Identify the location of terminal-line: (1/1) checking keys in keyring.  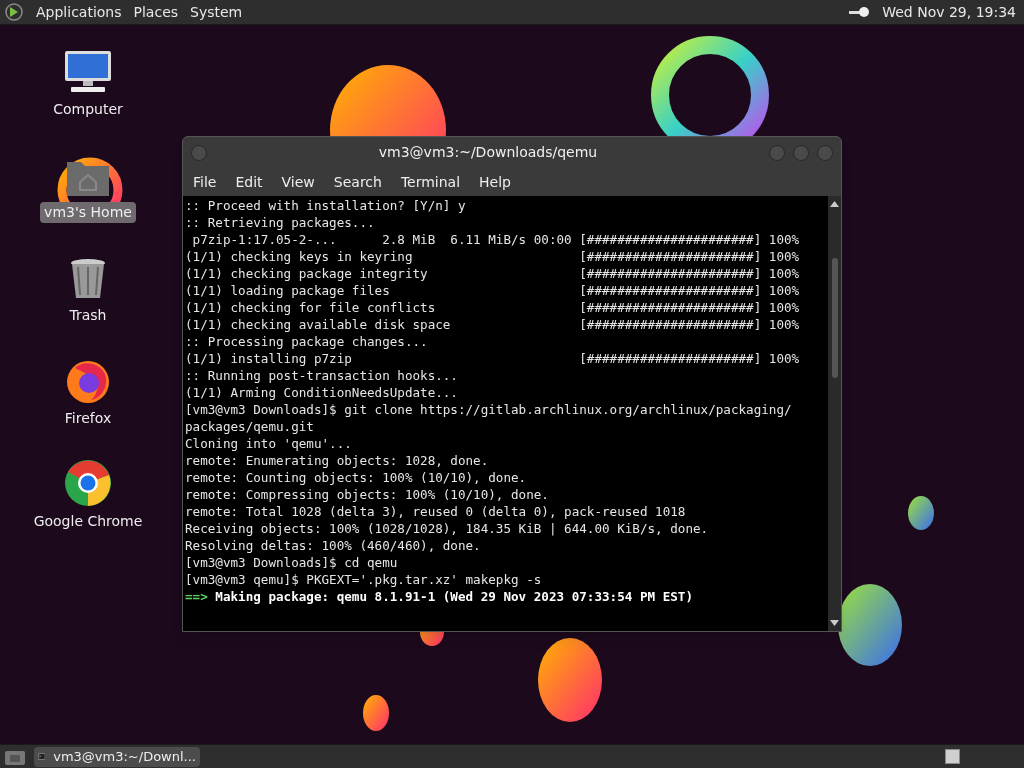
(299, 256).